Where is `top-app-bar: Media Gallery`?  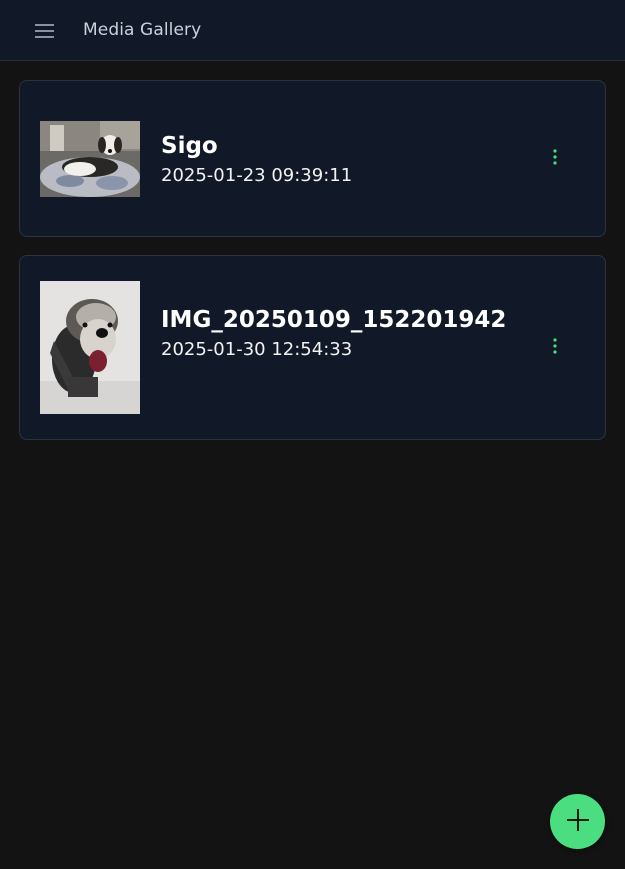
top-app-bar: Media Gallery is located at coordinates (312, 30).